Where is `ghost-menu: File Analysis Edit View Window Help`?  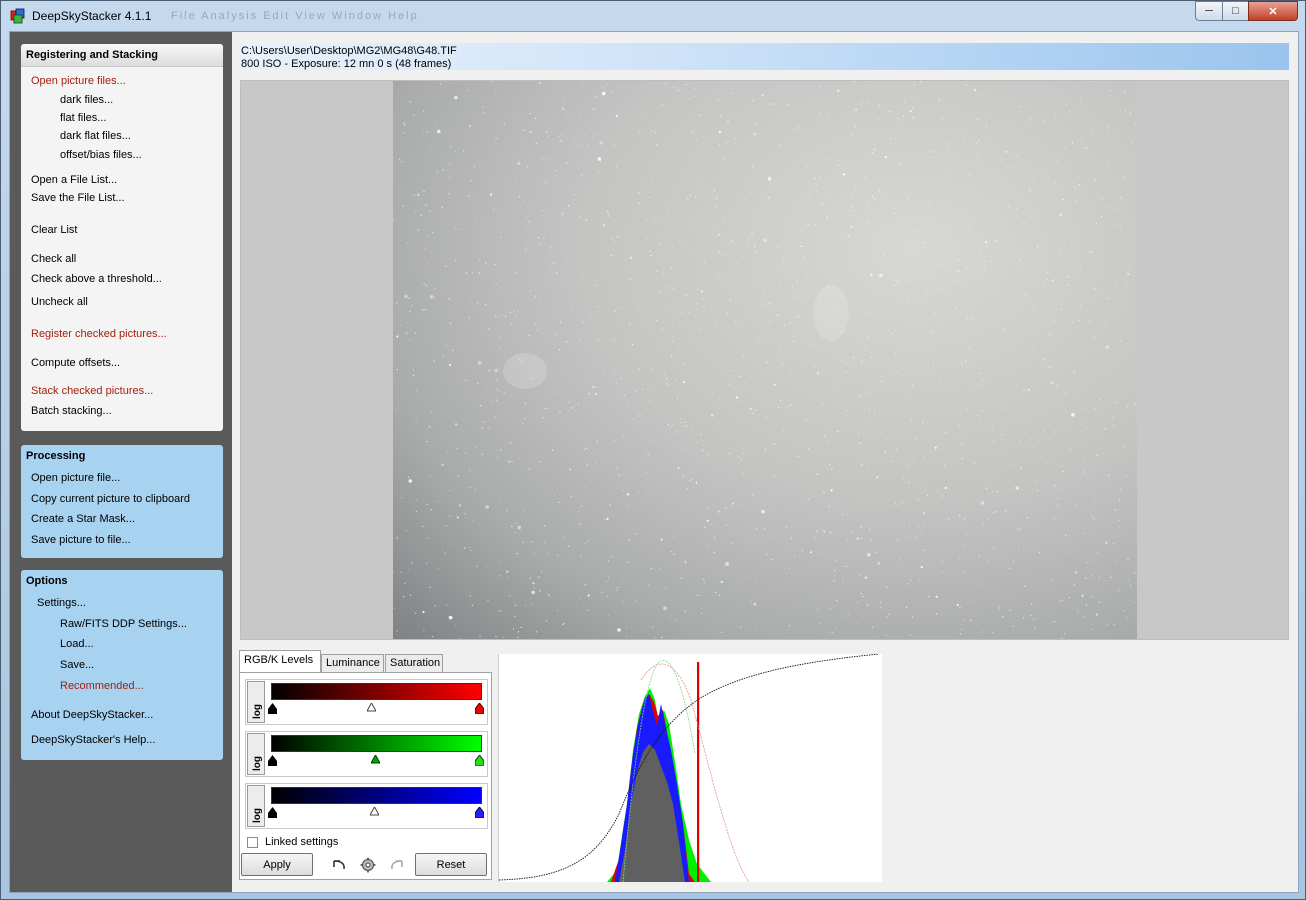
ghost-menu: File Analysis Edit View Window Help is located at coordinates (295, 16).